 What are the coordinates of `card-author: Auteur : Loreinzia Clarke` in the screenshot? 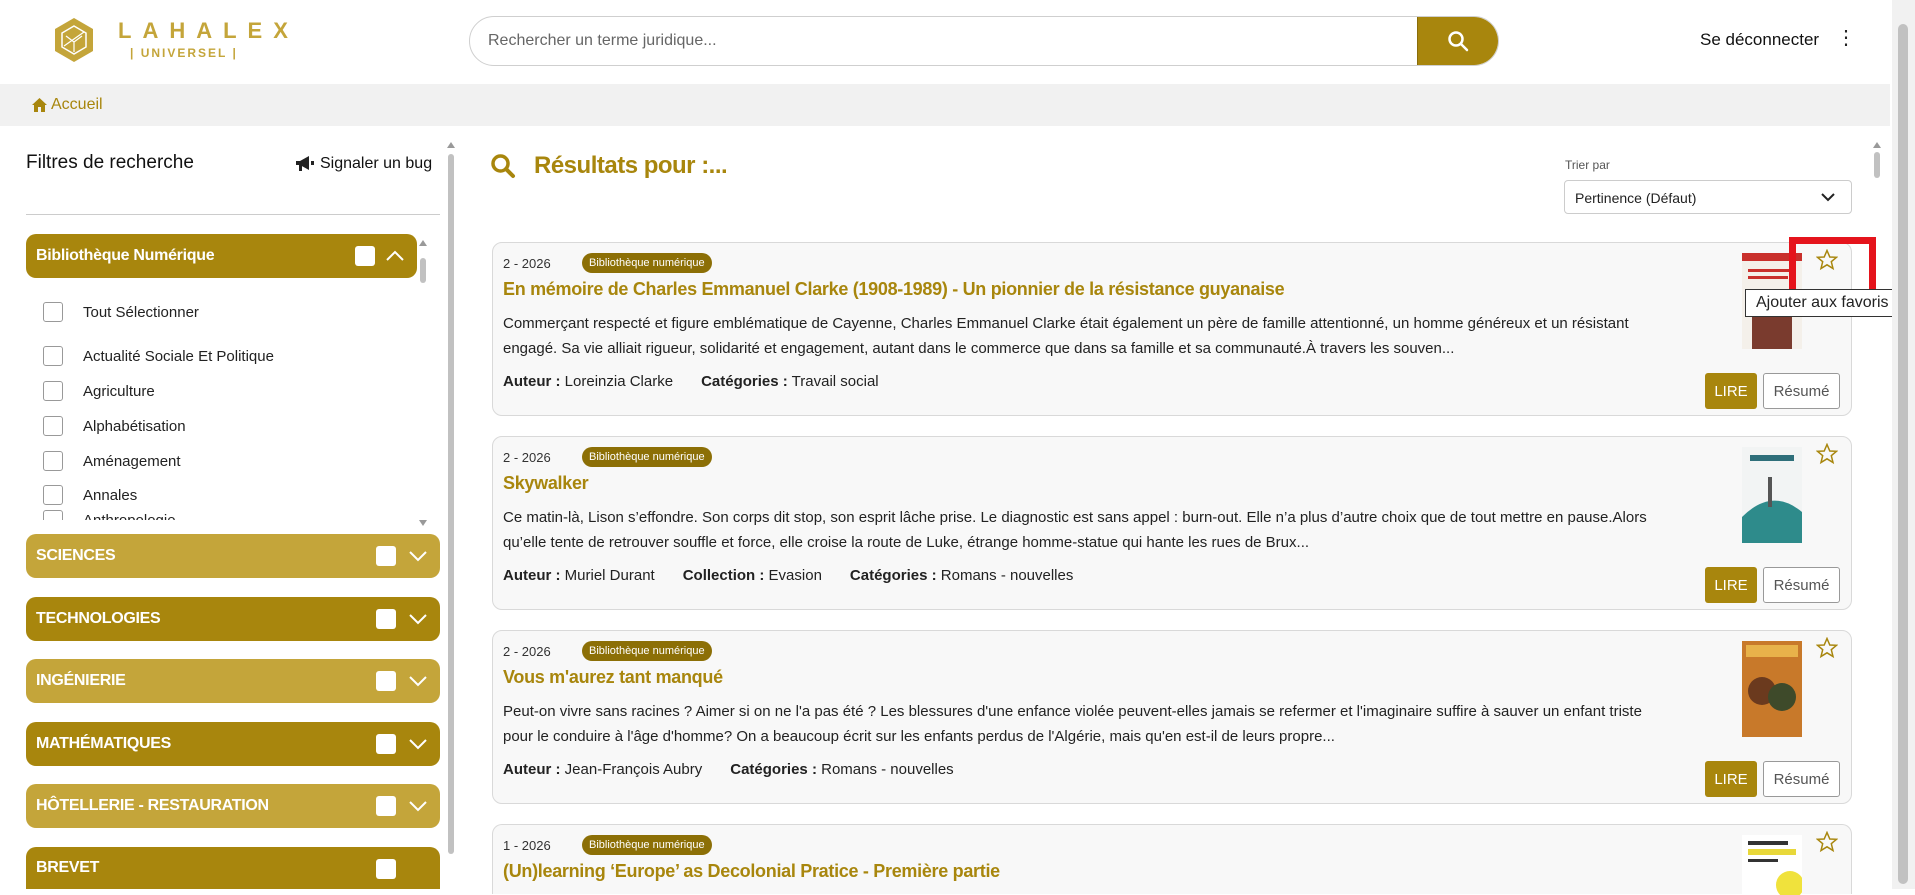 It's located at (588, 381).